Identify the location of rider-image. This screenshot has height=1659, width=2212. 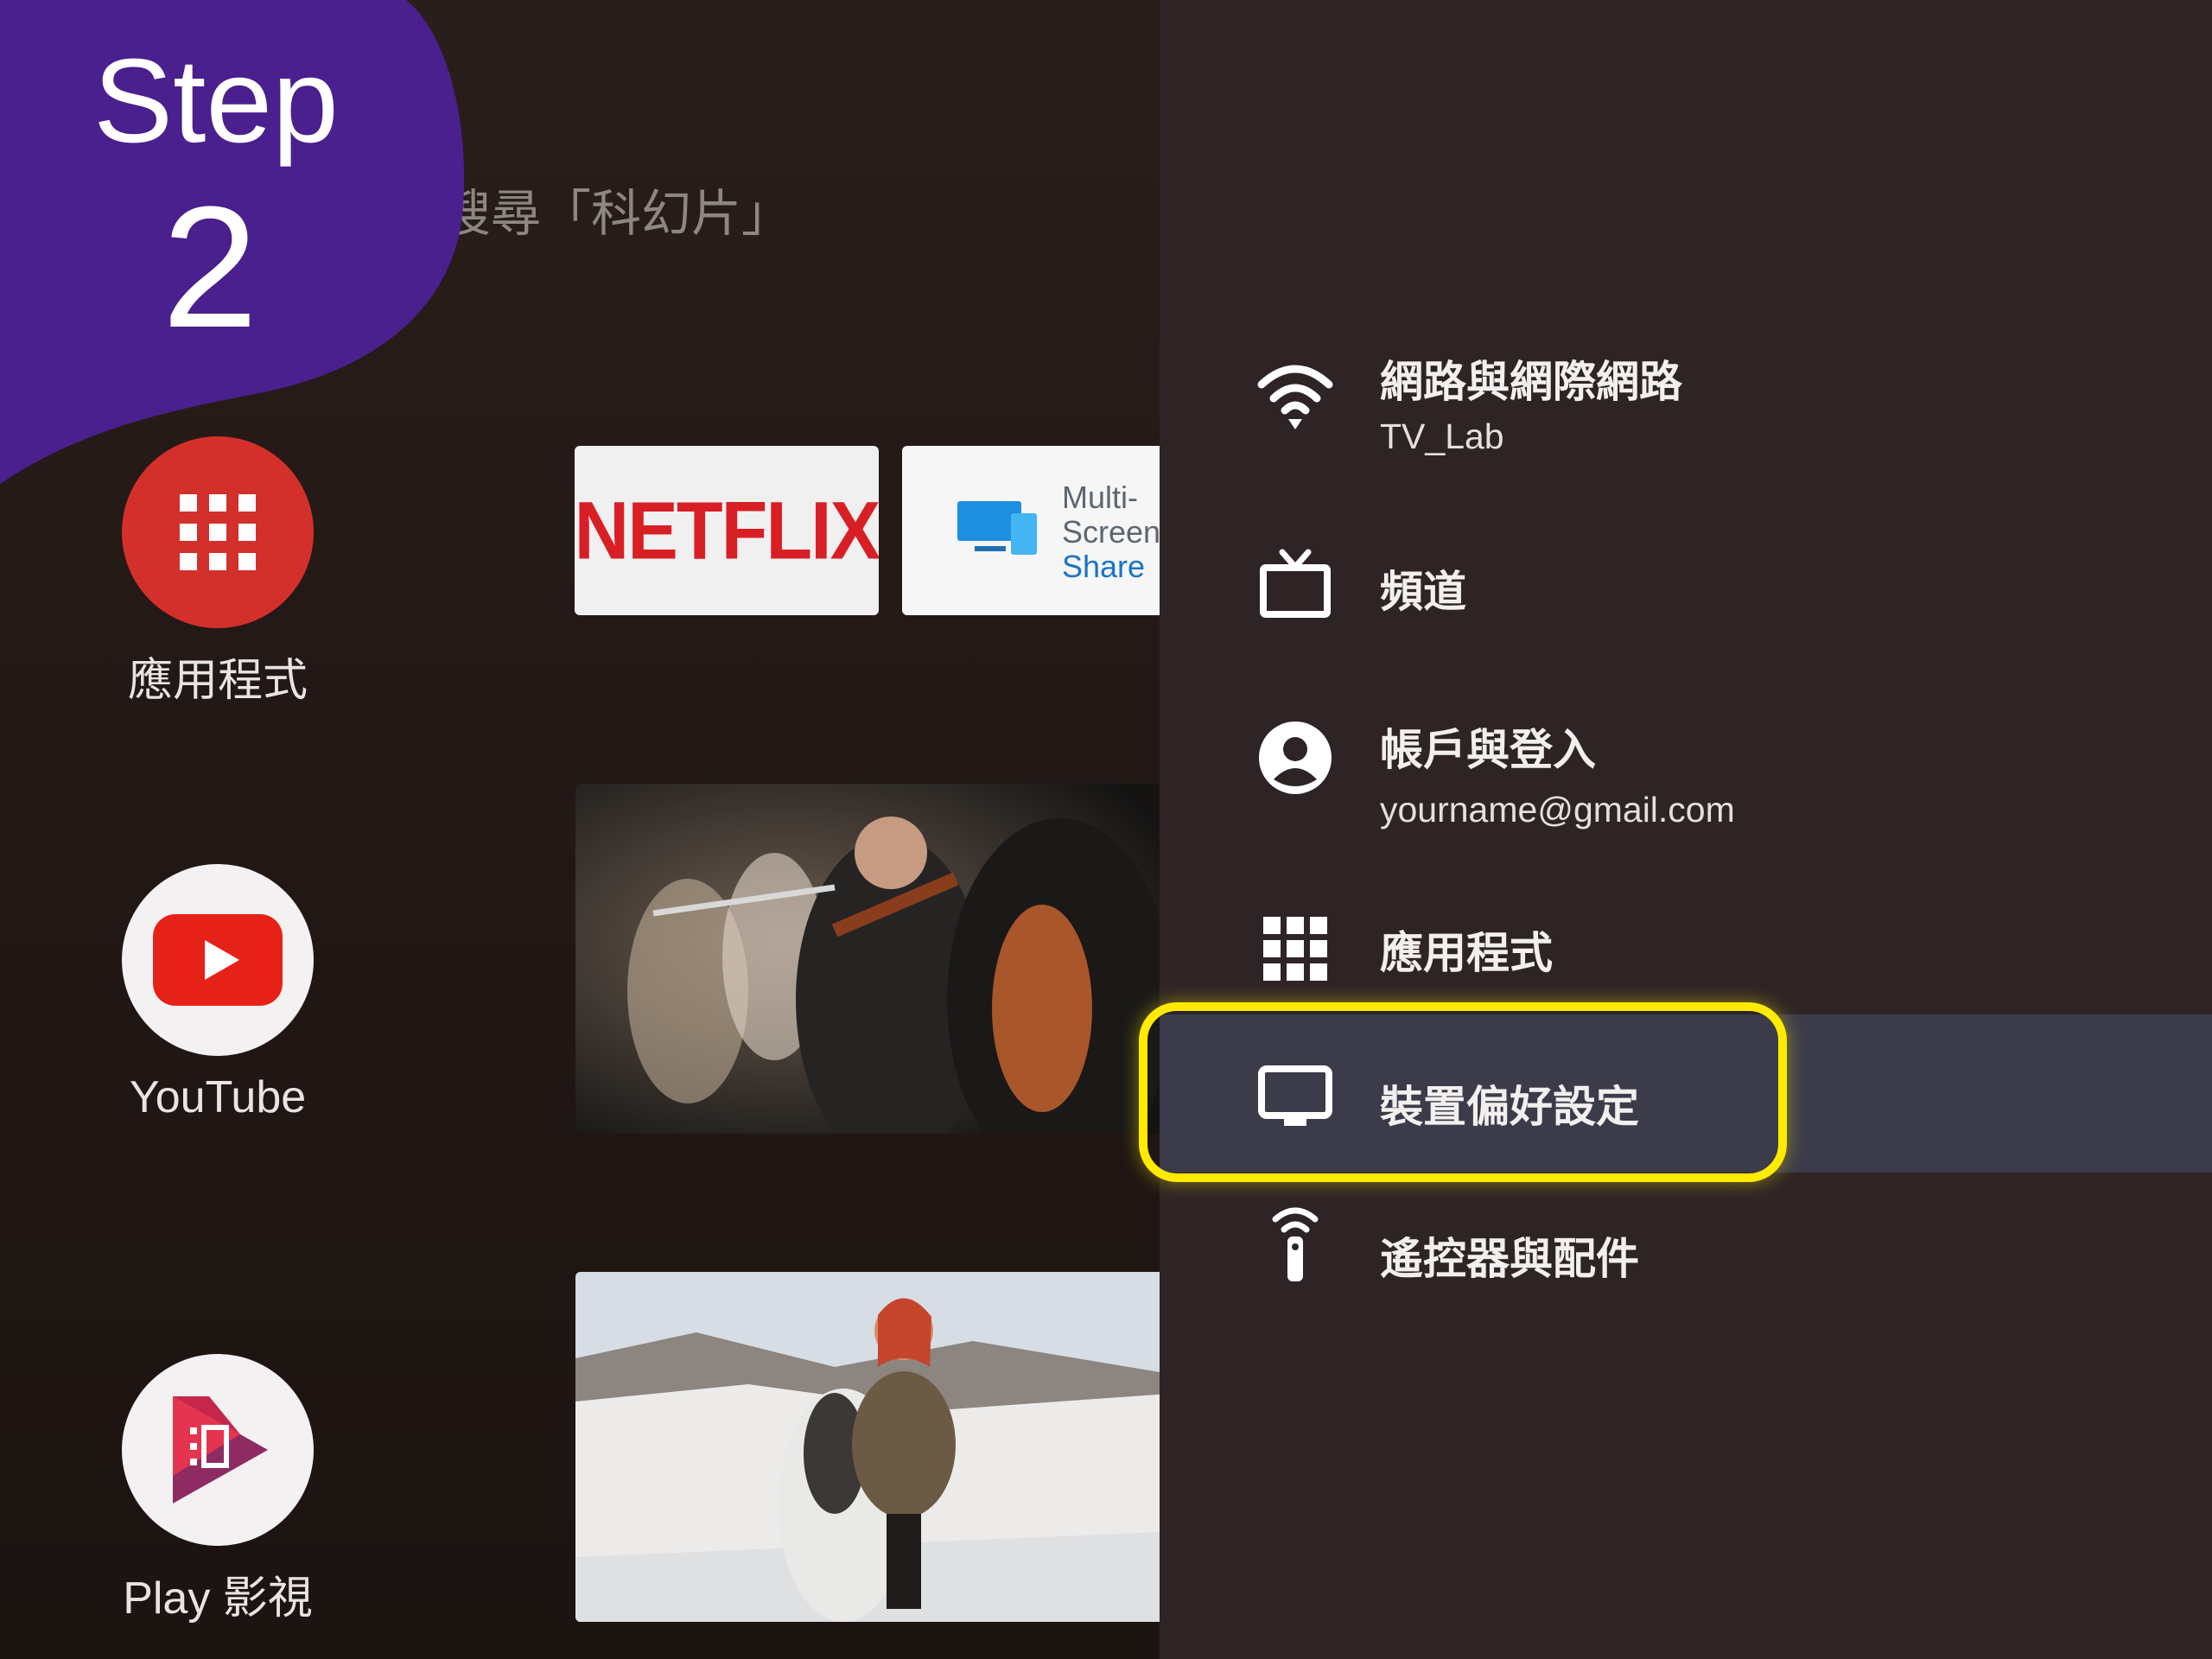
(867, 1447).